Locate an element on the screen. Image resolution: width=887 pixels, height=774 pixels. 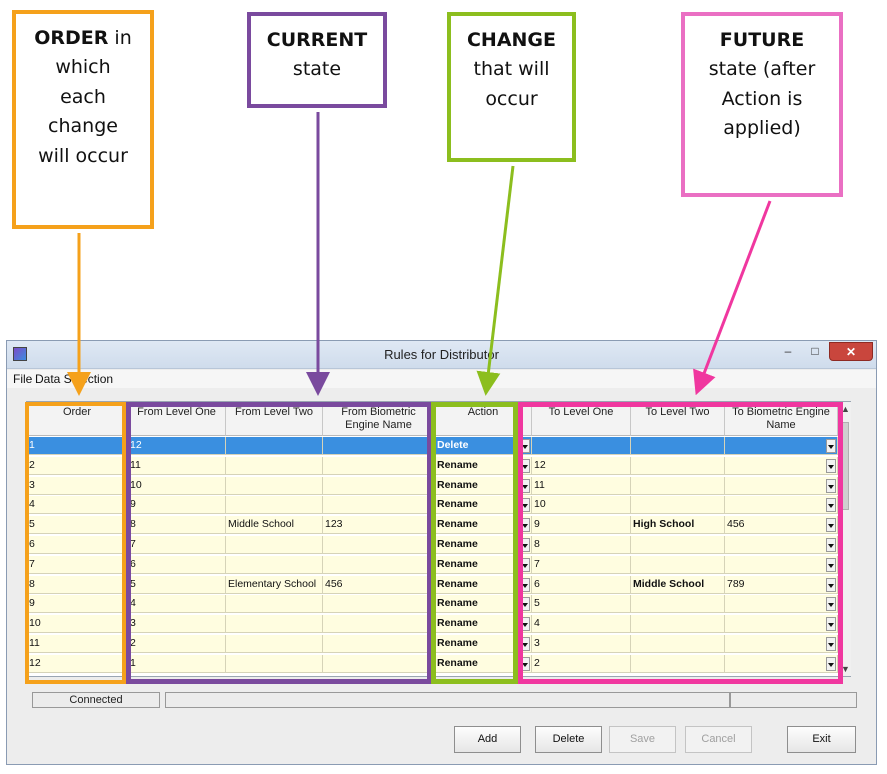
delete-button: Delete is located at coordinates (568, 739).